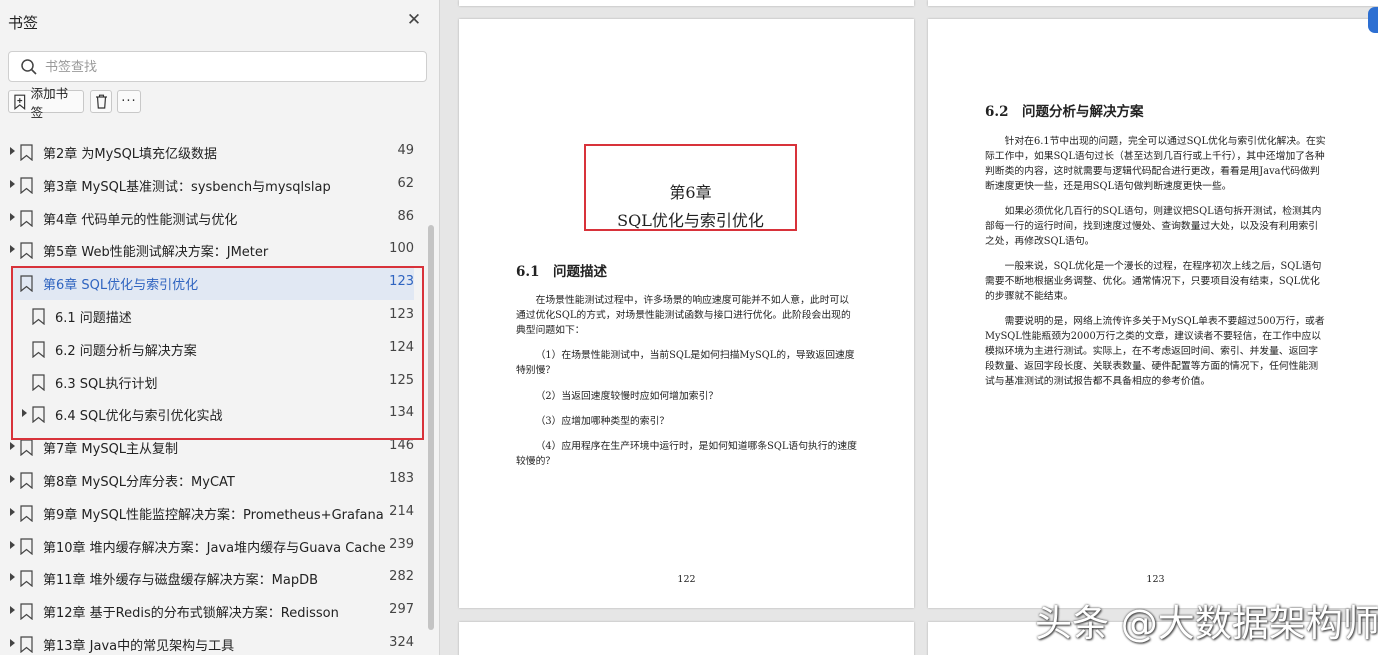 The image size is (1378, 655). I want to click on bookmark-item: 第9章 MySQL性能监控解决方案：Prometheus+Grafana 214, so click(207, 513).